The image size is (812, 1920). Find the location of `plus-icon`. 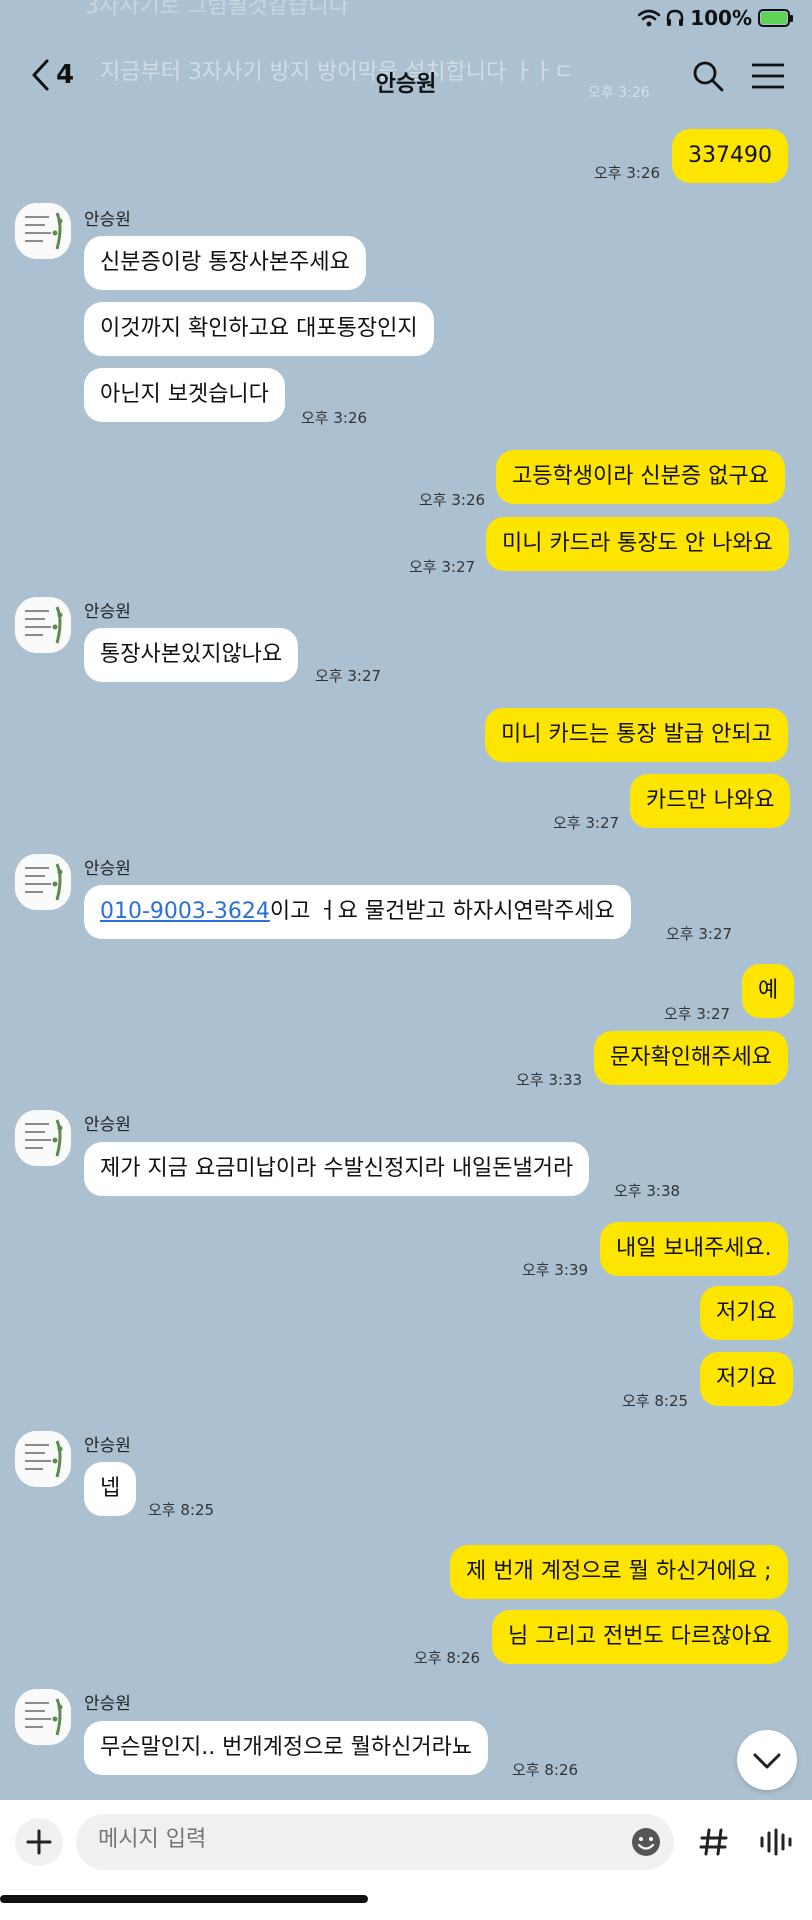

plus-icon is located at coordinates (39, 1842).